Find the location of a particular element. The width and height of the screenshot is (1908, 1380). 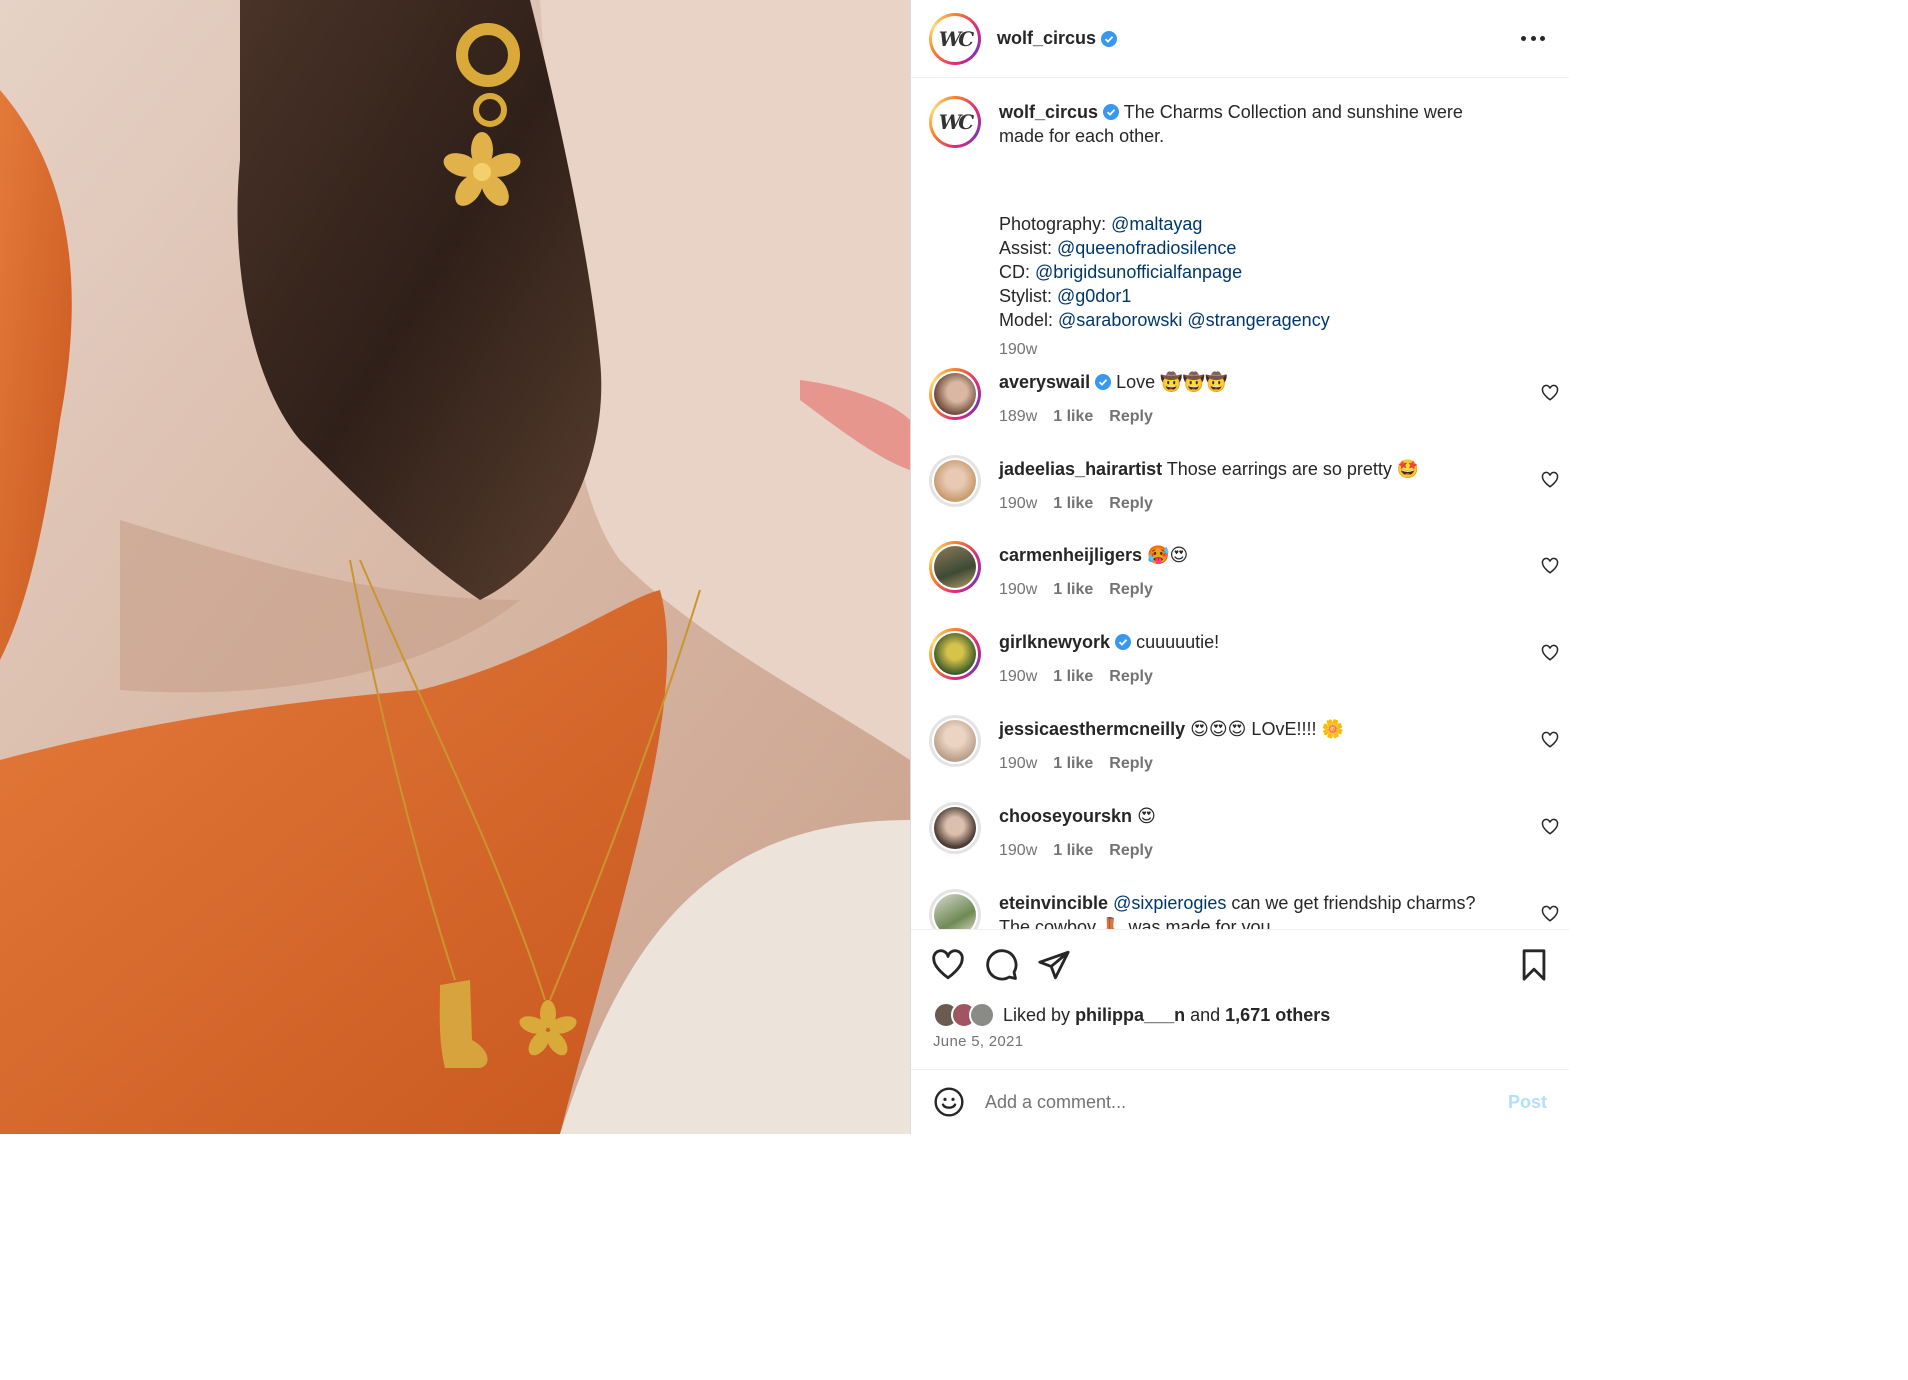

mention-link: @brigidsunofficialfanpage is located at coordinates (1138, 272).